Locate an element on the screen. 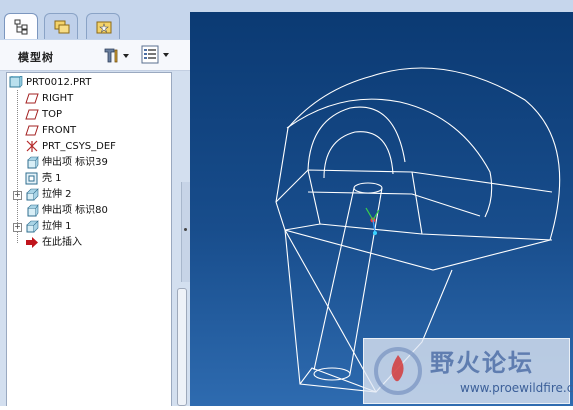 This screenshot has height=410, width=573. watermark-url: www.proewildfire.cn is located at coordinates (516, 388).